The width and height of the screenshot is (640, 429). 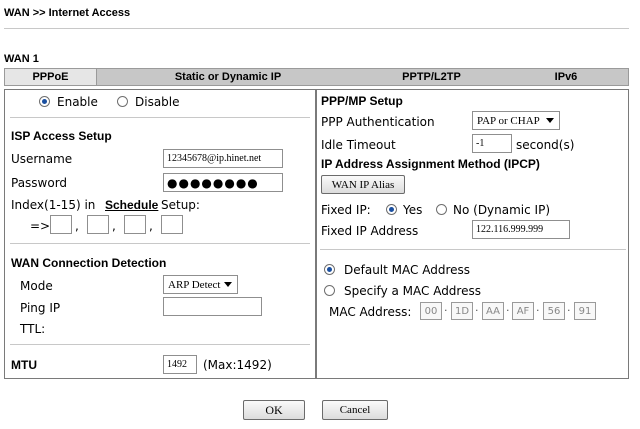 What do you see at coordinates (21, 59) in the screenshot?
I see `section-title: WAN 1` at bounding box center [21, 59].